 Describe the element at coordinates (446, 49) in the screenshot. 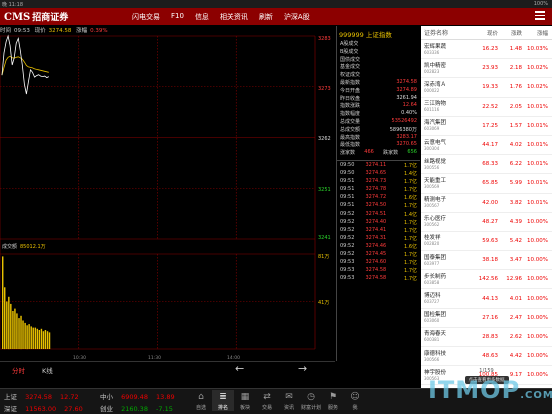

I see `stock-name-cell: 宏辉果蔬 603336` at that location.